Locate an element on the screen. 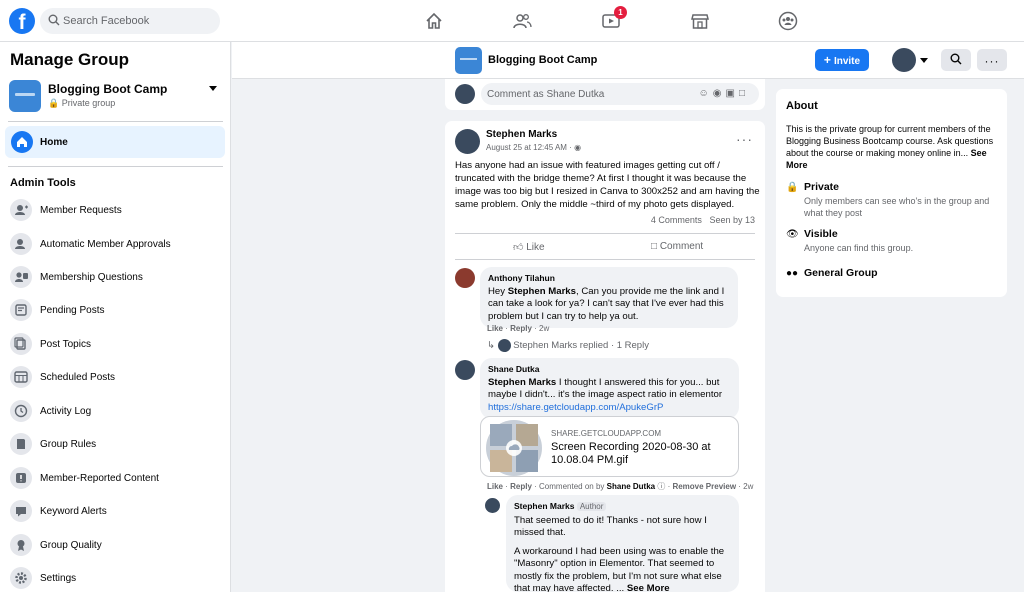 This screenshot has height=592, width=1024. like-button: 👍︎ Like is located at coordinates (529, 247).